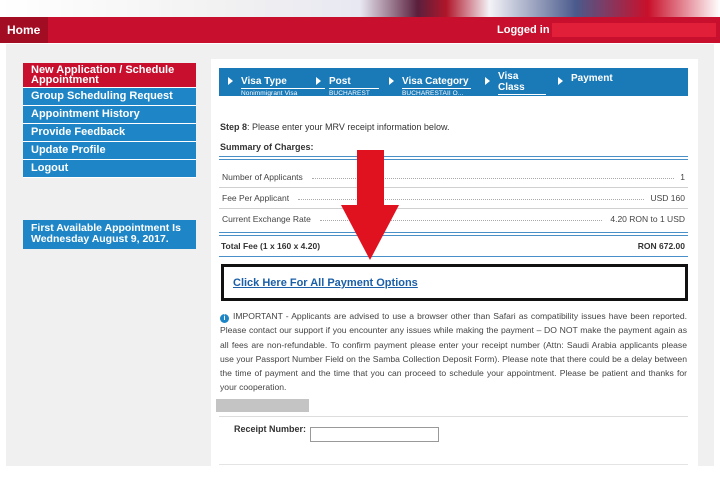 This screenshot has width=720, height=480. I want to click on charge-value-fee: USD 160, so click(668, 198).